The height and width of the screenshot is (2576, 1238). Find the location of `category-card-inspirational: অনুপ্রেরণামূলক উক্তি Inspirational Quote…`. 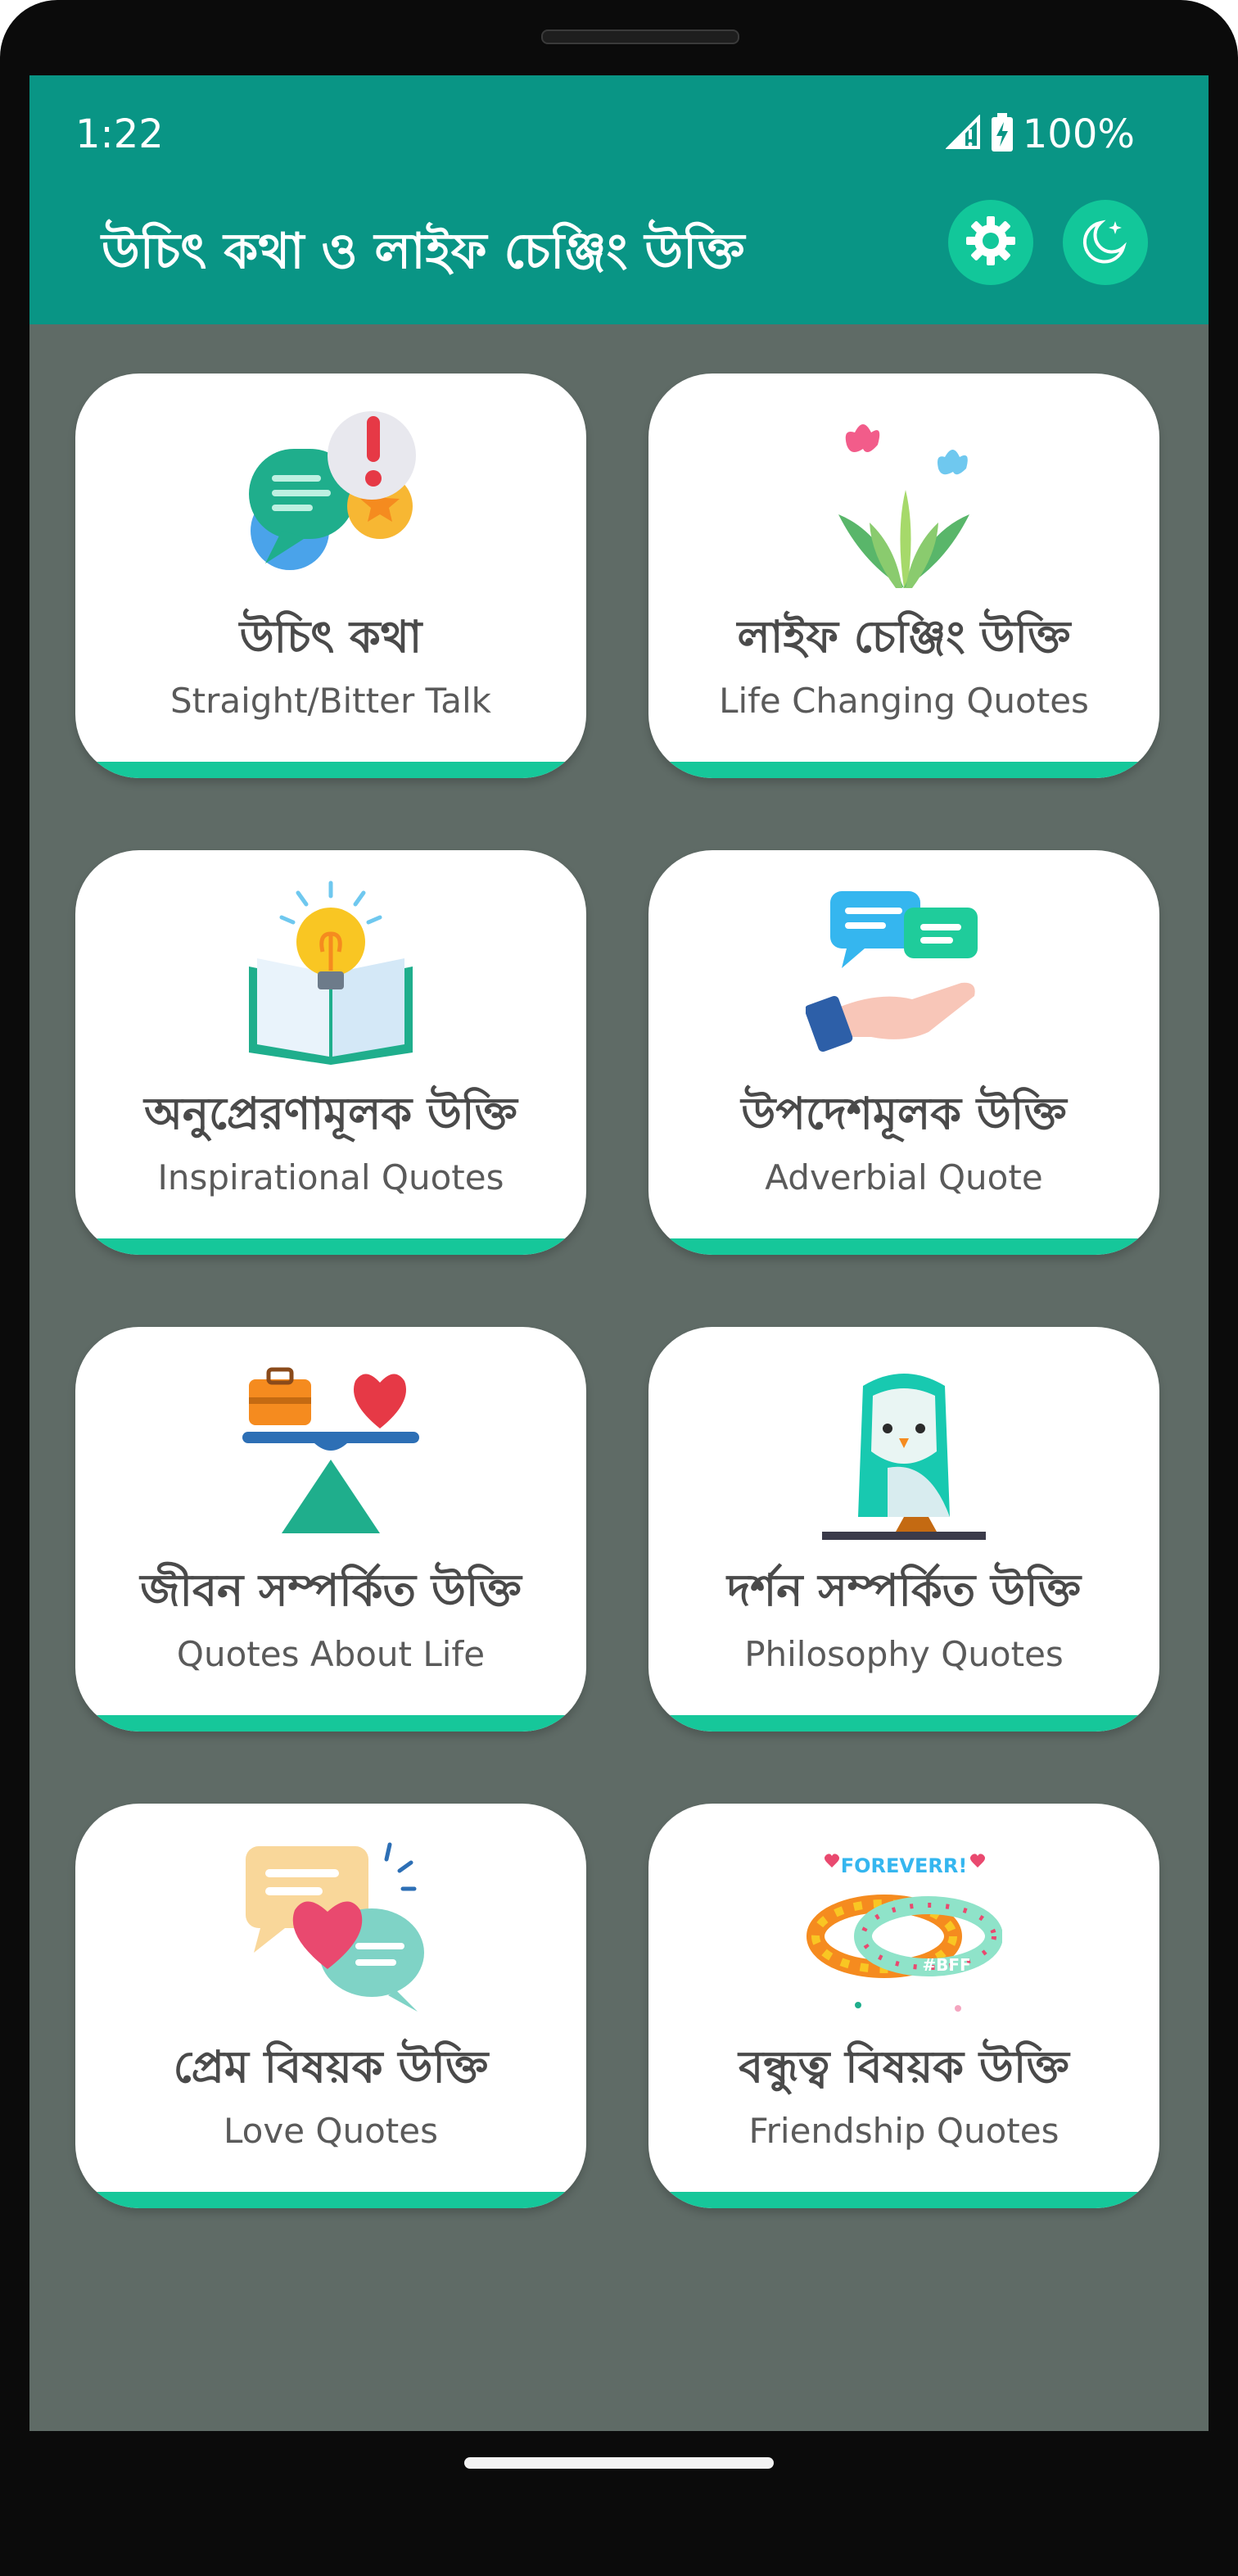

category-card-inspirational: অনুপ্রেরণামূলক উক্তি Inspirational Quote… is located at coordinates (331, 1052).